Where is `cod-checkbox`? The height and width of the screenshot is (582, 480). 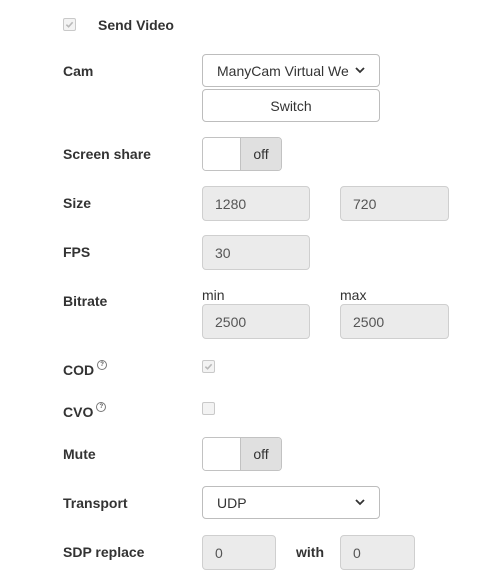
cod-checkbox is located at coordinates (208, 366).